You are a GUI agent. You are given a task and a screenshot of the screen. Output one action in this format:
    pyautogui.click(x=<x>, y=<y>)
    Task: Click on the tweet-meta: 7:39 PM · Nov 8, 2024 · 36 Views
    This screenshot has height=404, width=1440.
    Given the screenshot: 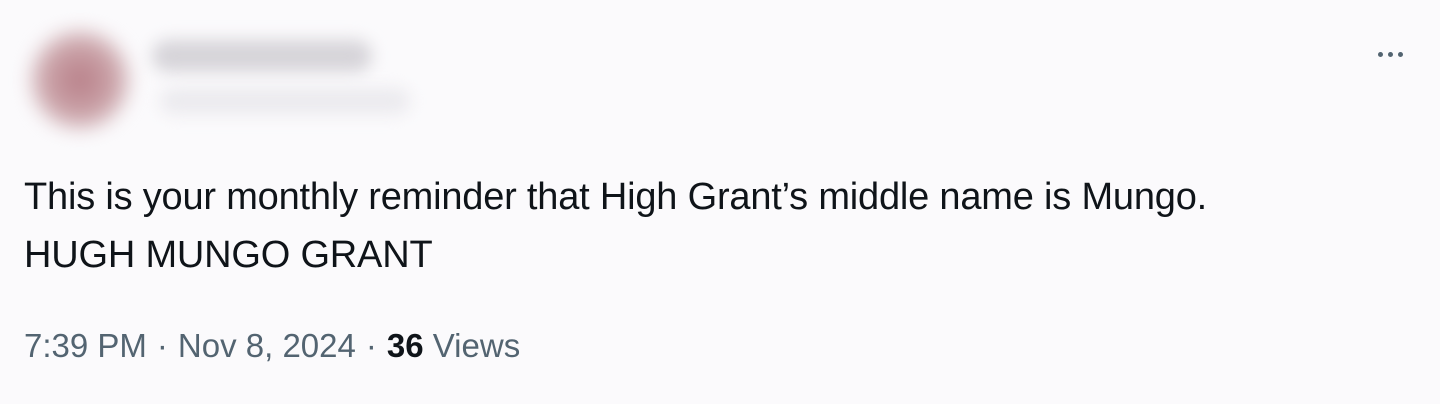 What is the action you would take?
    pyautogui.click(x=272, y=346)
    